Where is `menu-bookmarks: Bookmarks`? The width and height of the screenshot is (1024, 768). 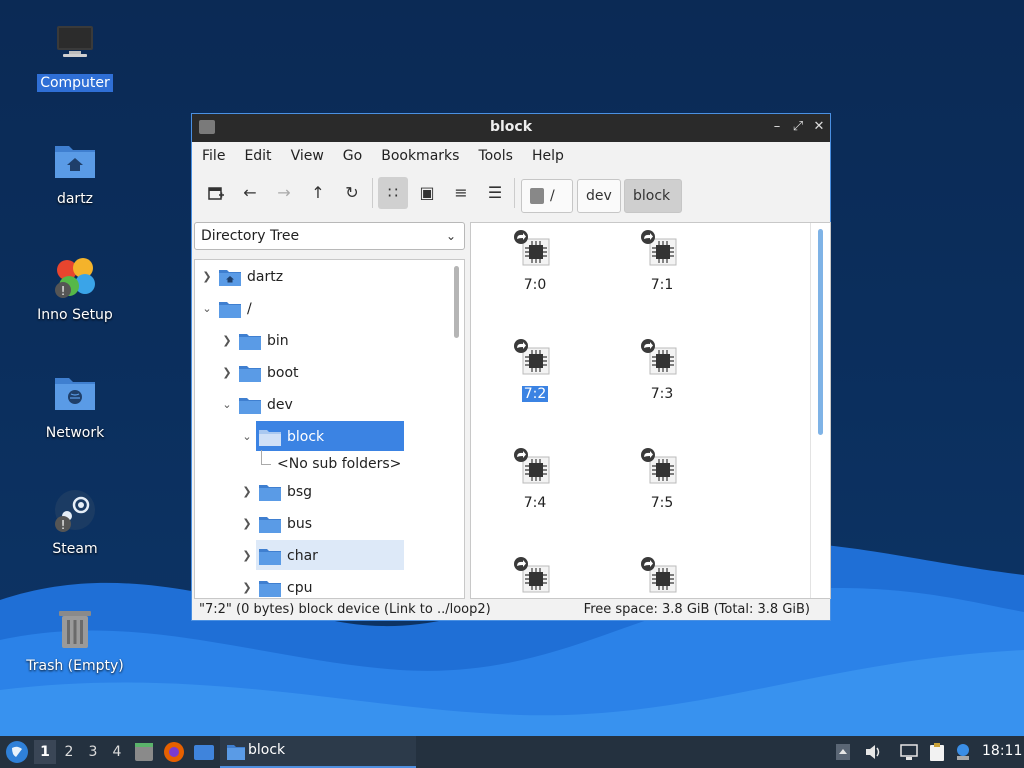 menu-bookmarks: Bookmarks is located at coordinates (419, 153).